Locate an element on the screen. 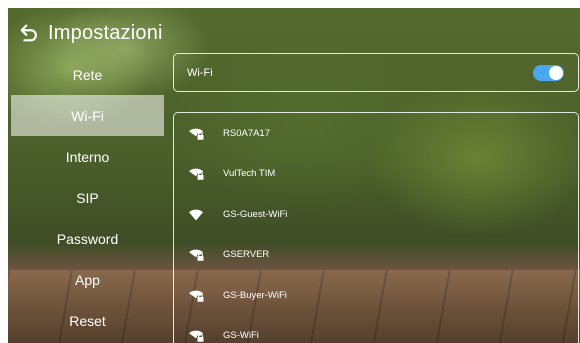 This screenshot has height=343, width=580. network-ssid: GS-WiFi is located at coordinates (241, 336).